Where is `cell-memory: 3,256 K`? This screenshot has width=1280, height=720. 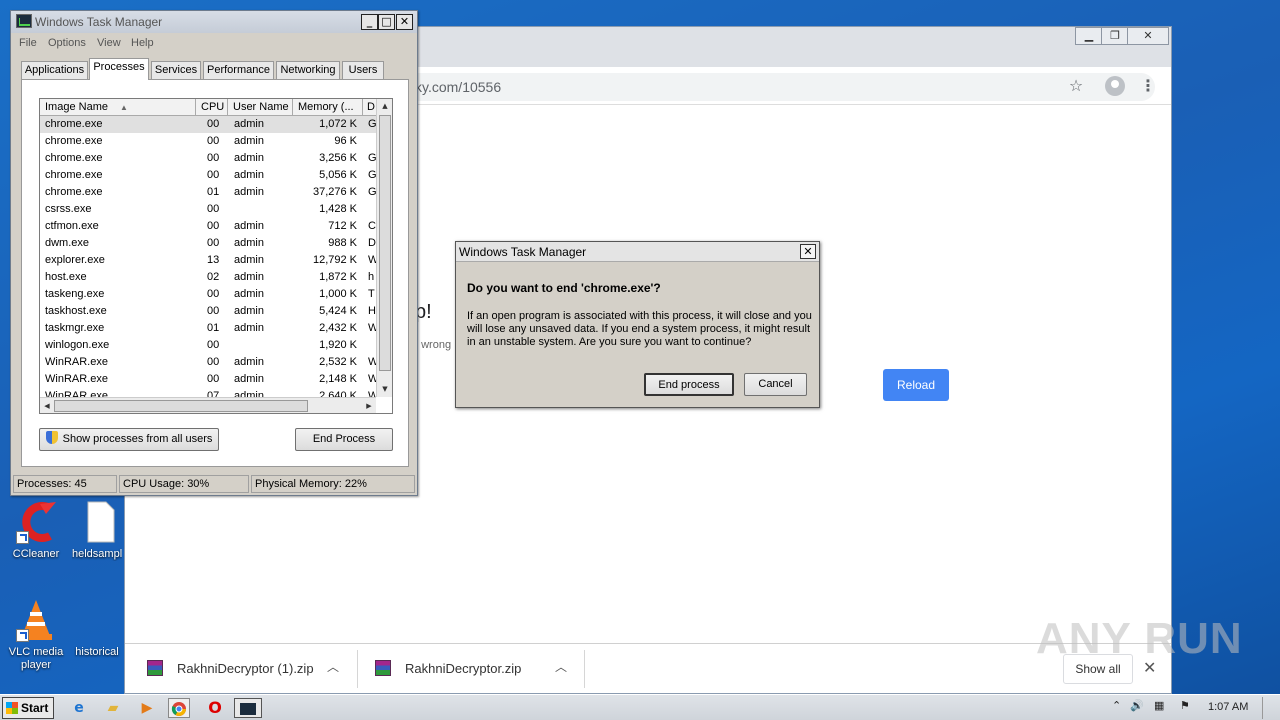
cell-memory: 3,256 K is located at coordinates (338, 158).